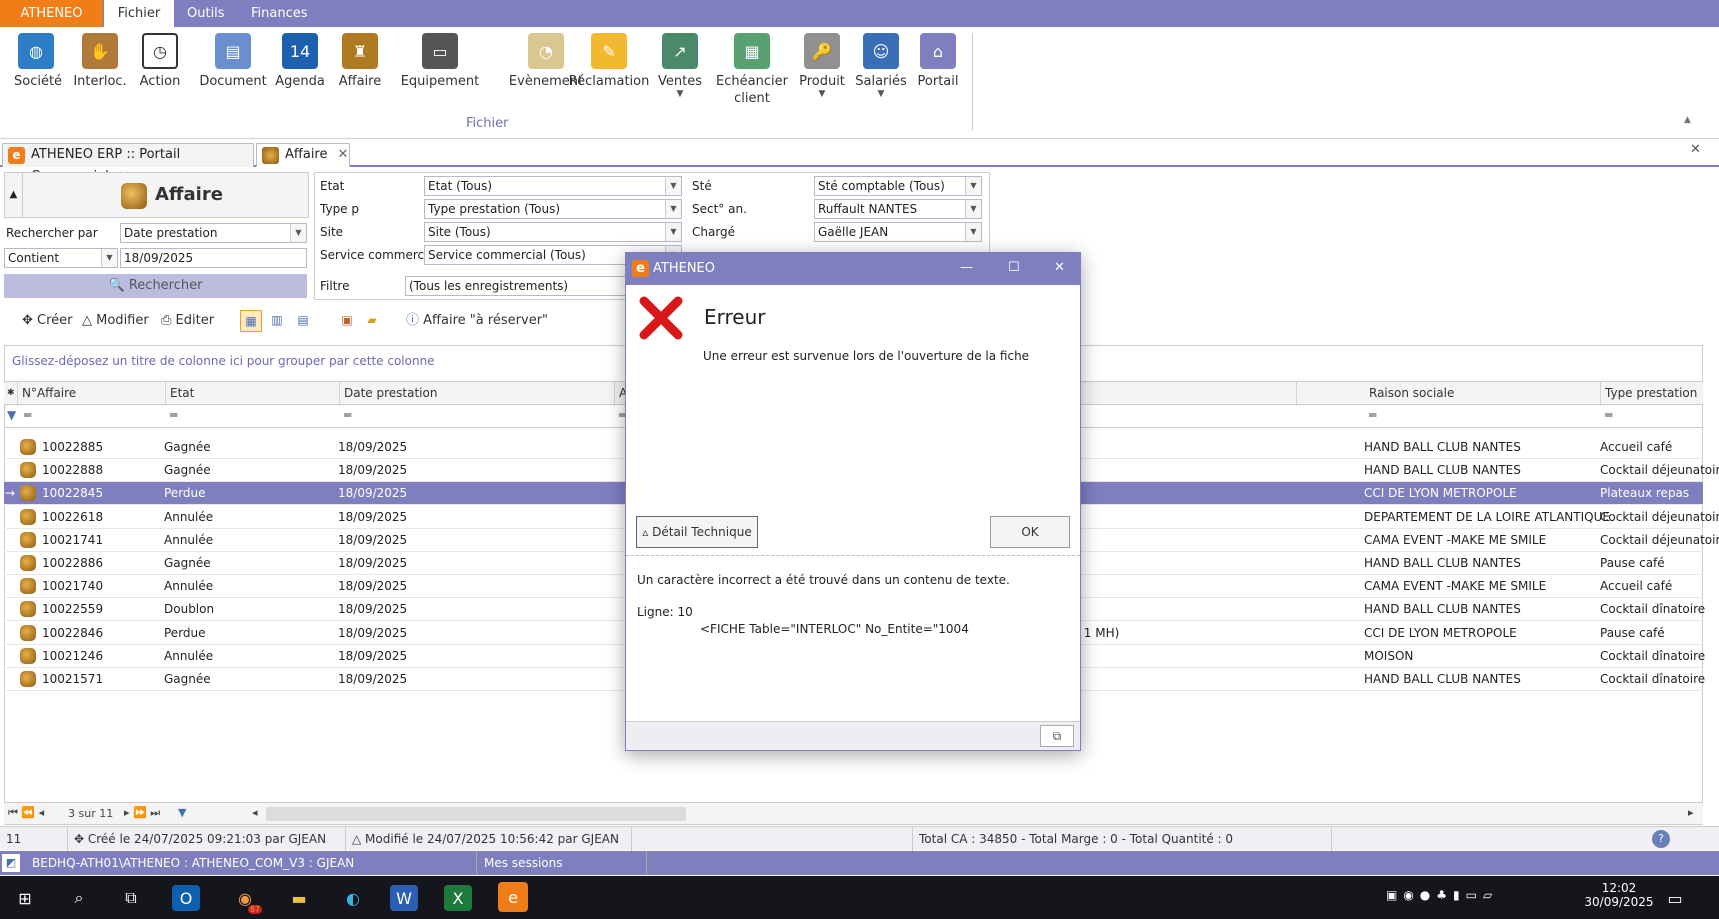 The image size is (1719, 919). What do you see at coordinates (131, 898) in the screenshot?
I see `task-view-icon: ⧉` at bounding box center [131, 898].